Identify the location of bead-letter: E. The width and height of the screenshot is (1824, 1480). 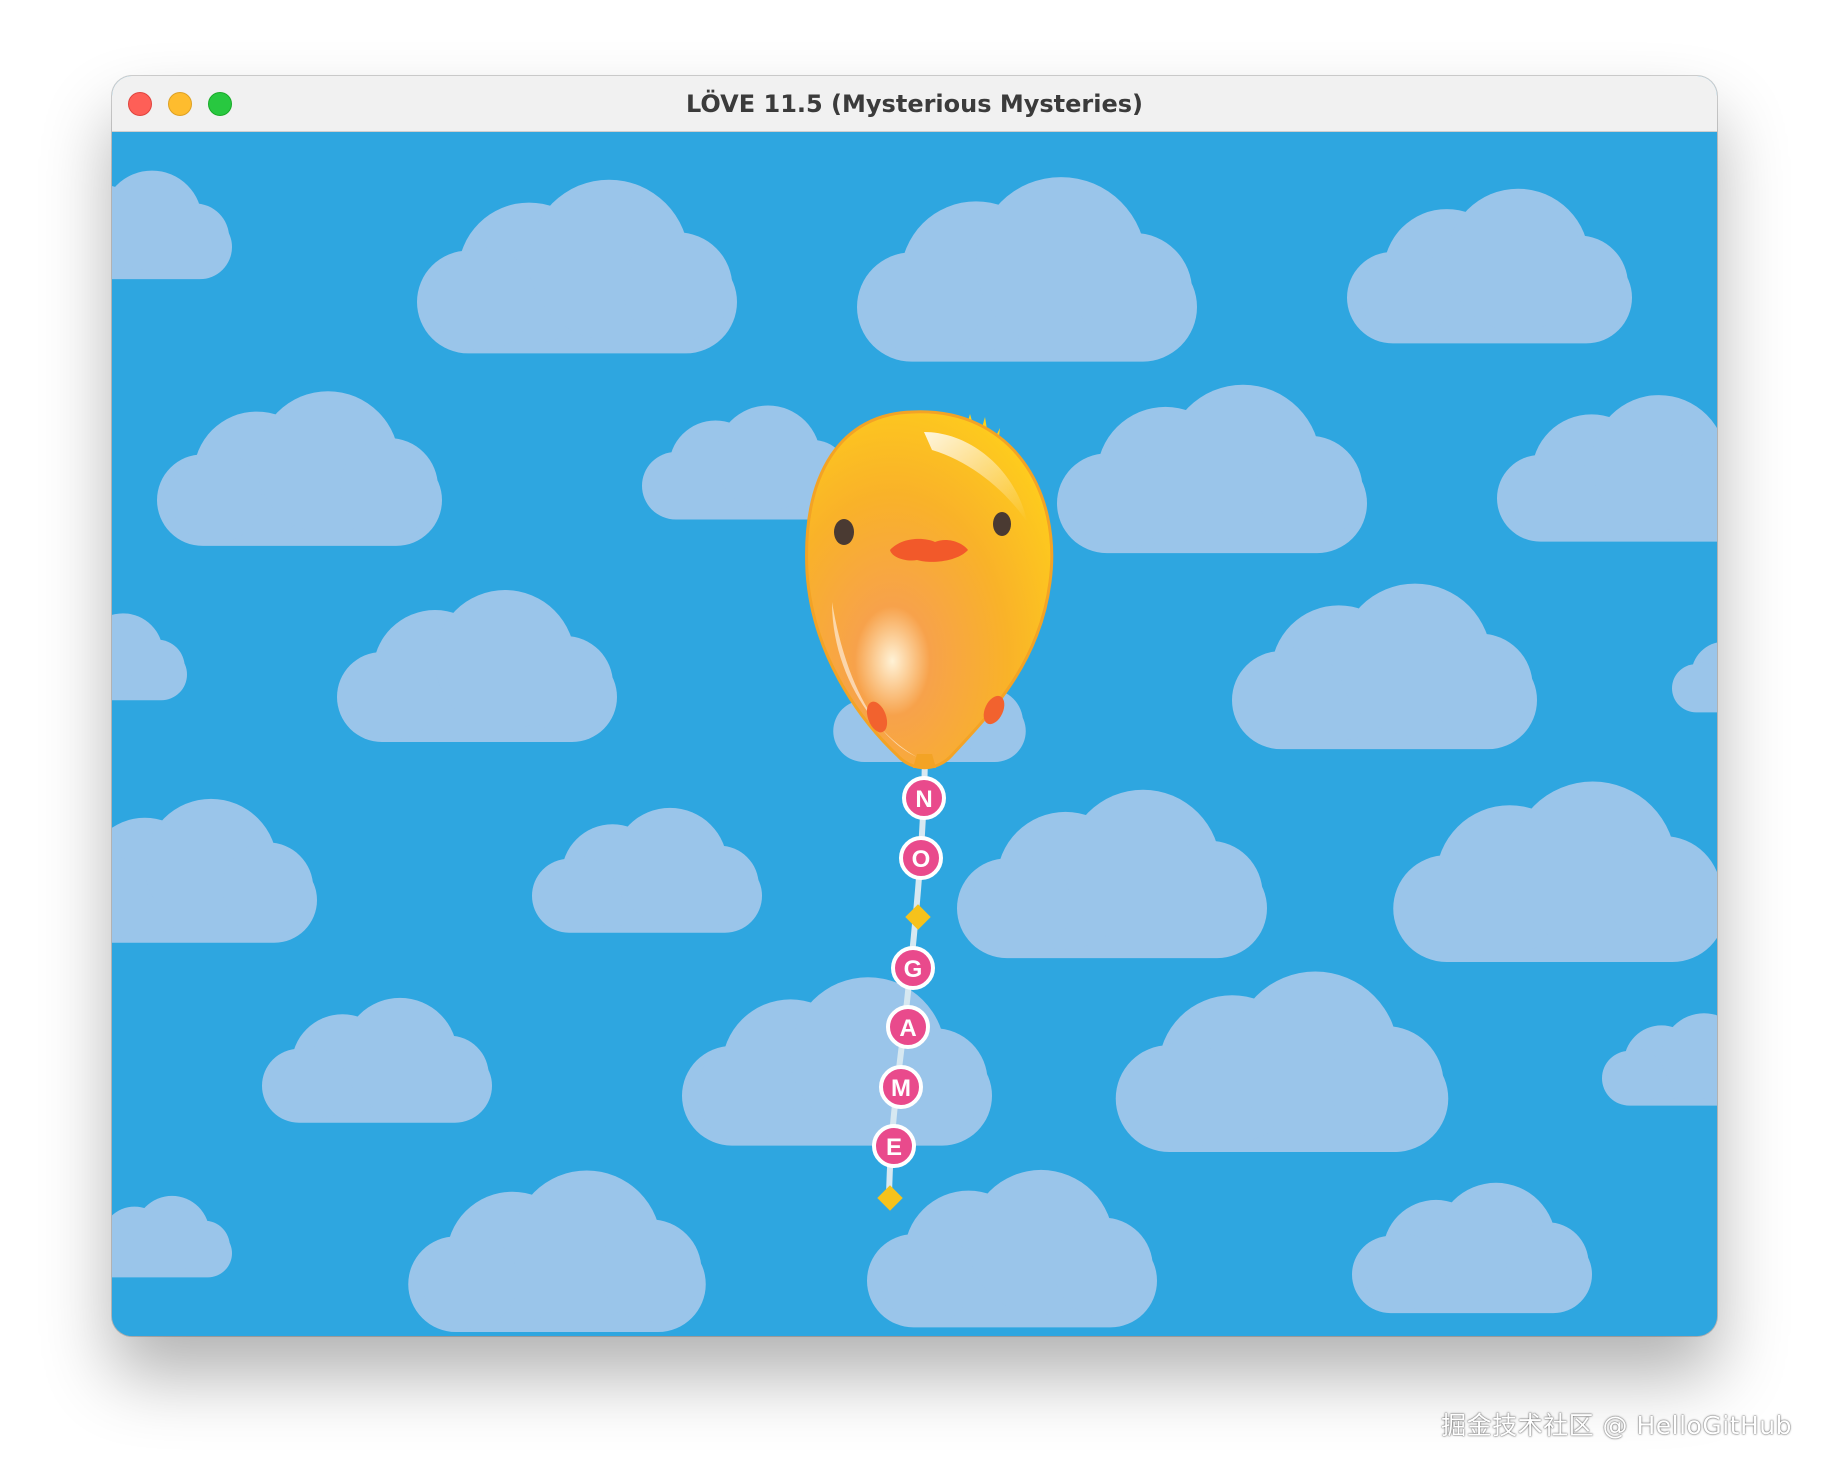
(894, 1147).